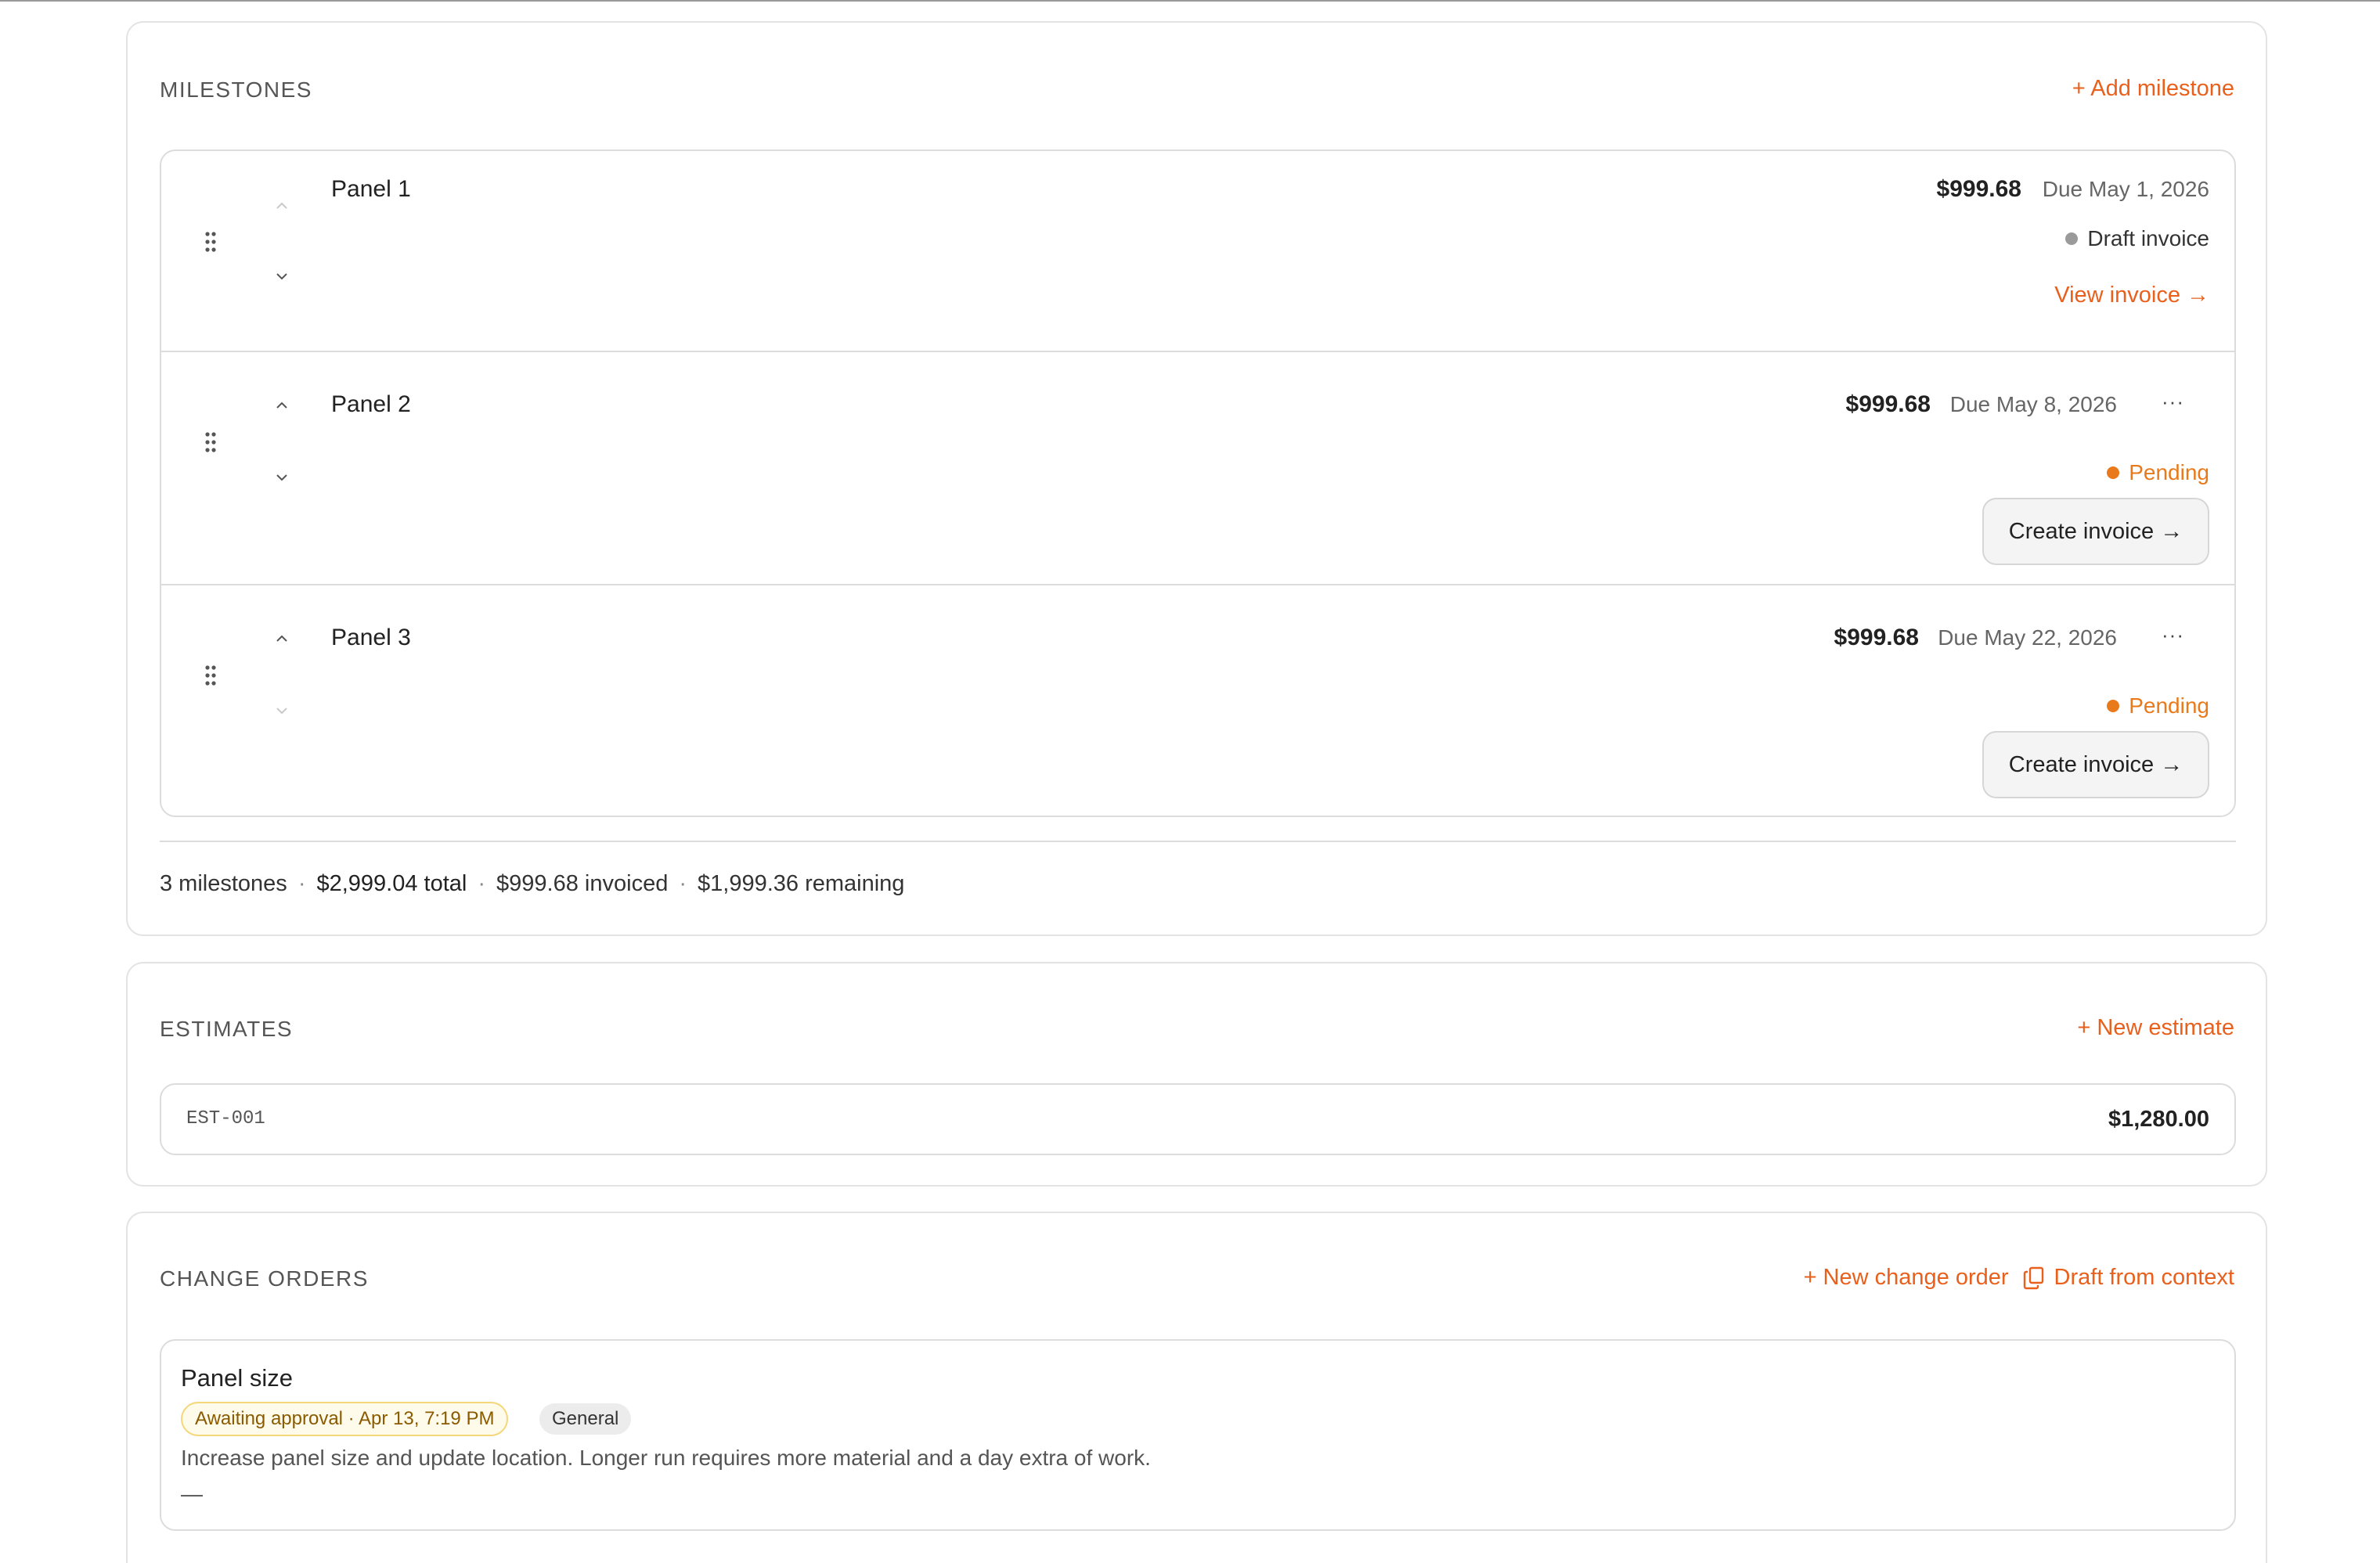 This screenshot has width=2380, height=1563. Describe the element at coordinates (371, 637) in the screenshot. I see `milestone-name: Panel 3` at that location.